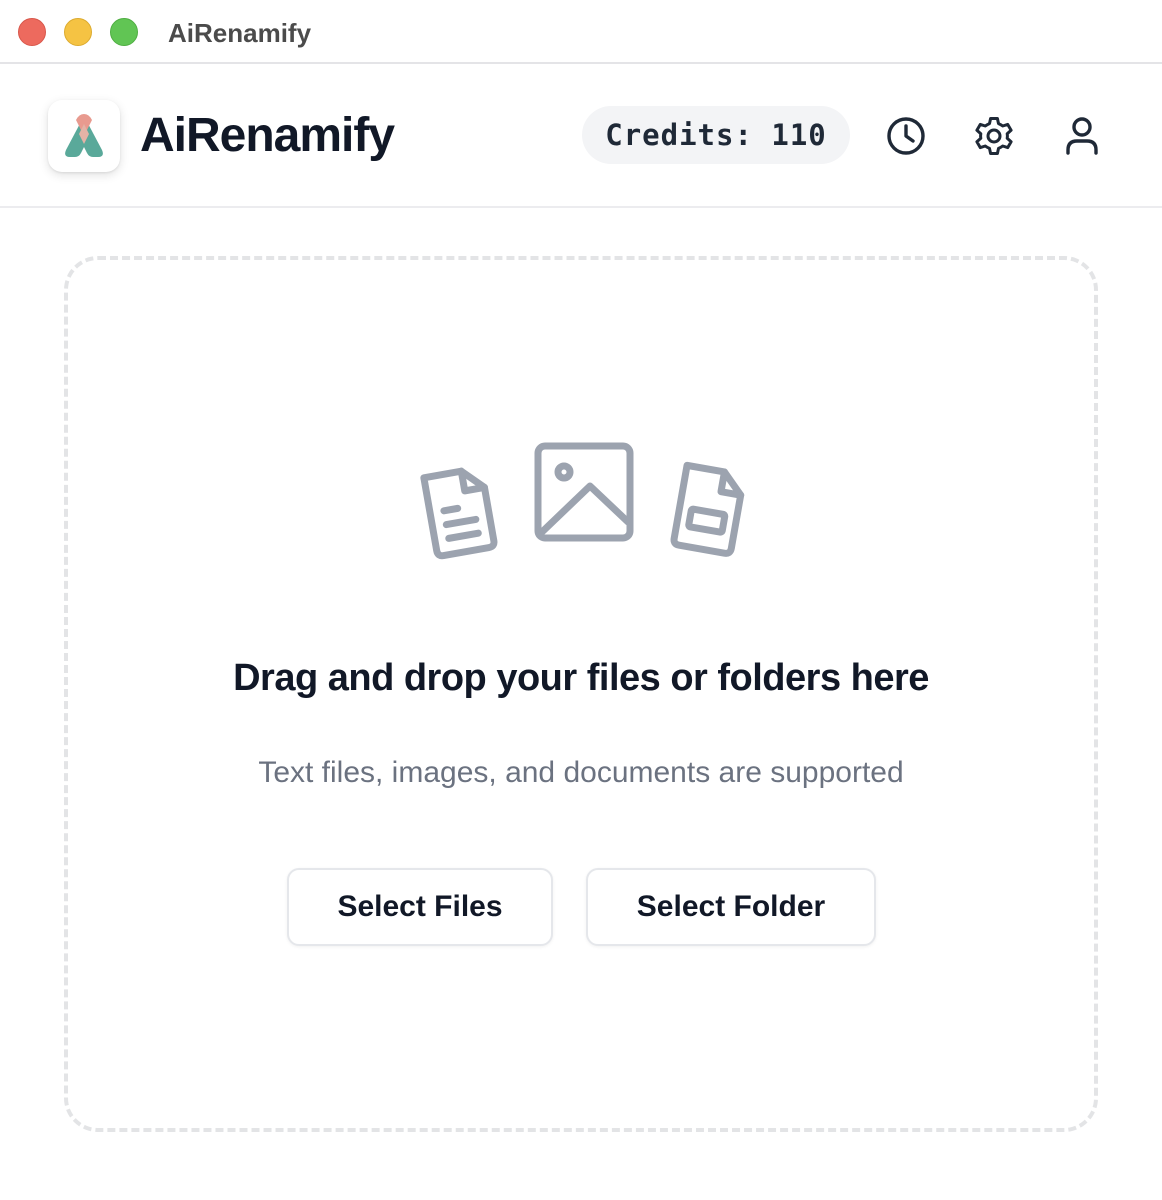 This screenshot has width=1162, height=1200. What do you see at coordinates (584, 494) in the screenshot?
I see `image-icon` at bounding box center [584, 494].